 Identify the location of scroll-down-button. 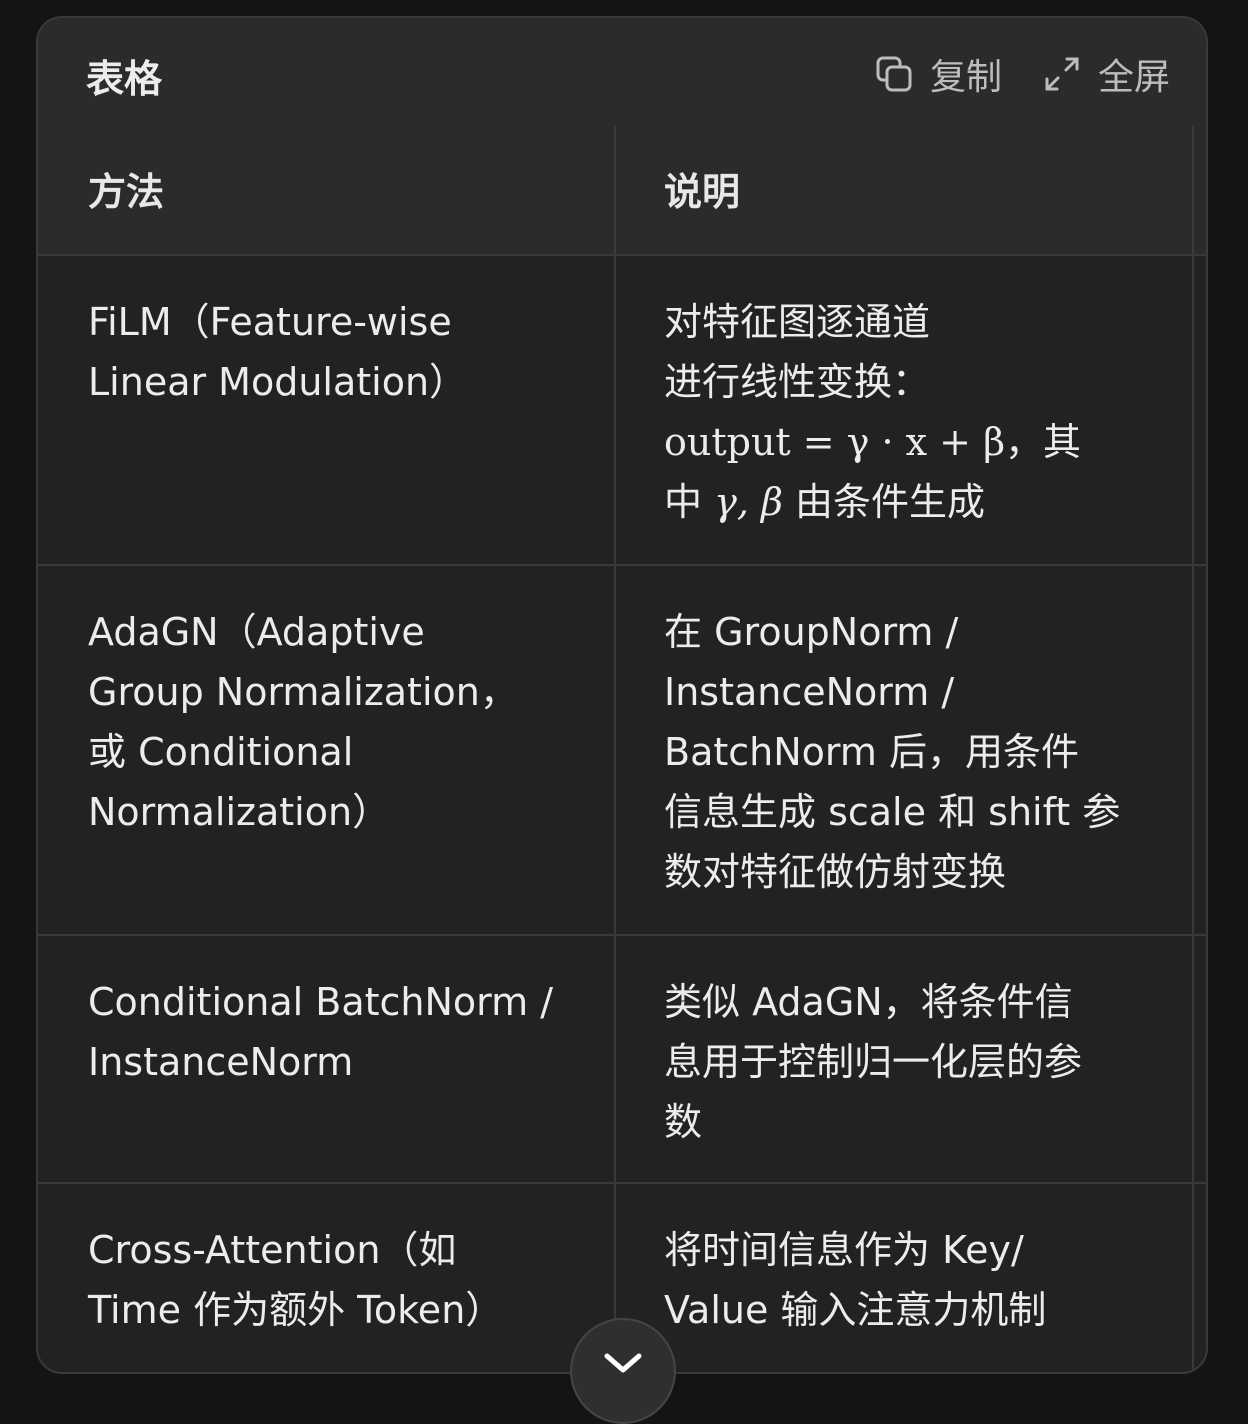
(623, 1371).